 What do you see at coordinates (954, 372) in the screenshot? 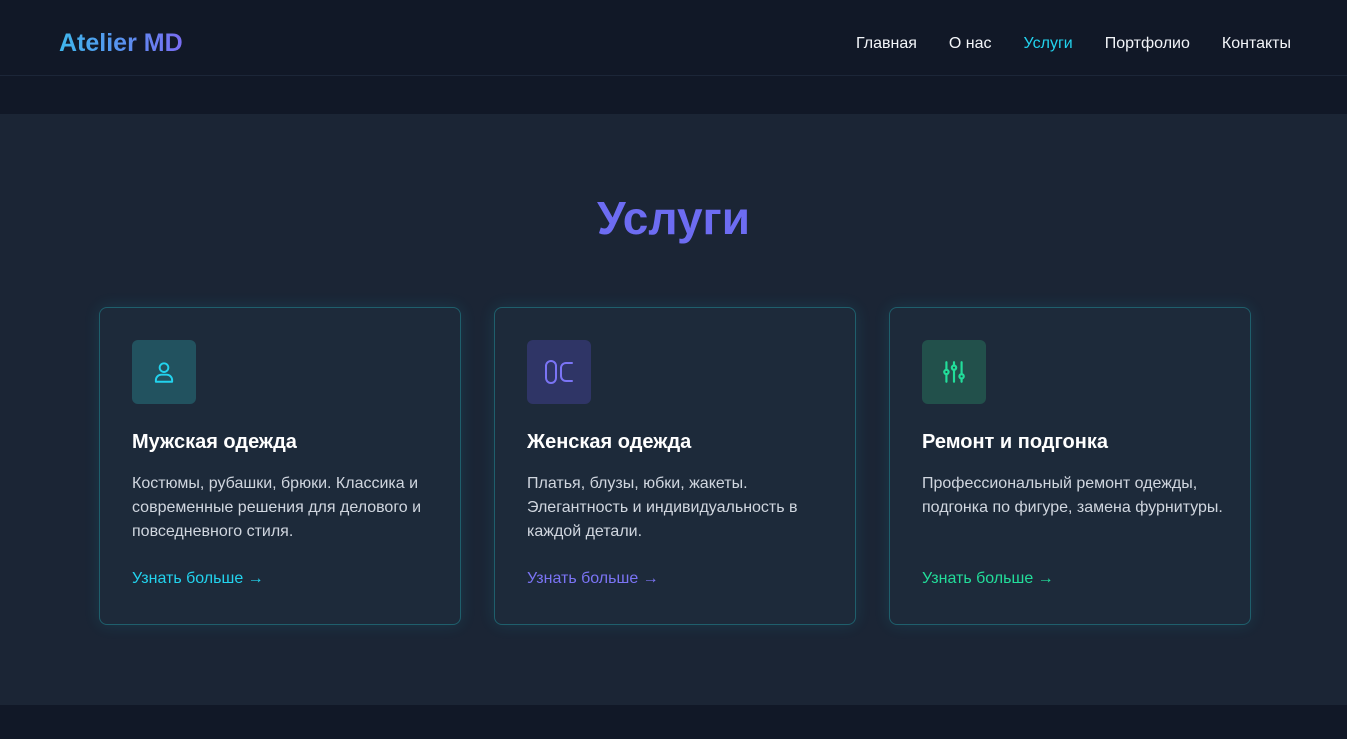
I see `adjustments-icon` at bounding box center [954, 372].